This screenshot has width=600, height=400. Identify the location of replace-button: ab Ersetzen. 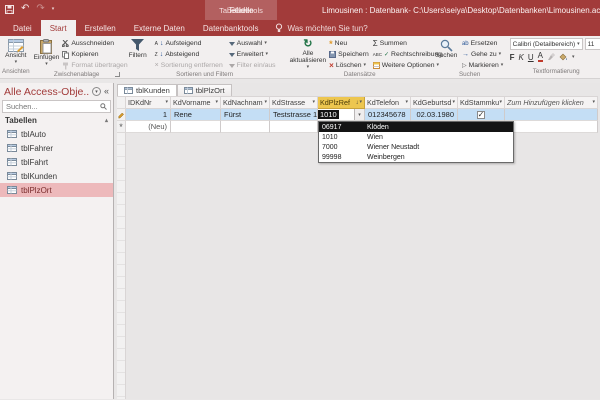
(483, 43).